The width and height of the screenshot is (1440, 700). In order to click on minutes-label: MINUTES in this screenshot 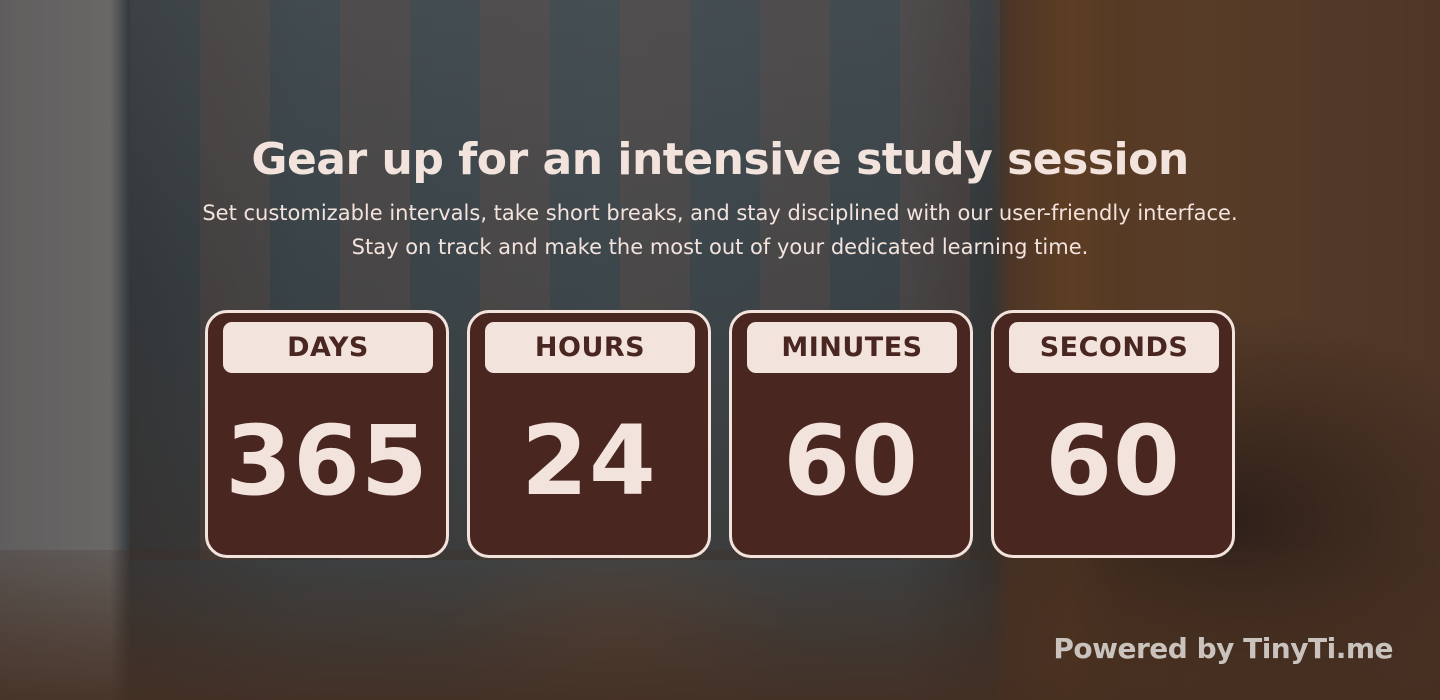, I will do `click(852, 347)`.